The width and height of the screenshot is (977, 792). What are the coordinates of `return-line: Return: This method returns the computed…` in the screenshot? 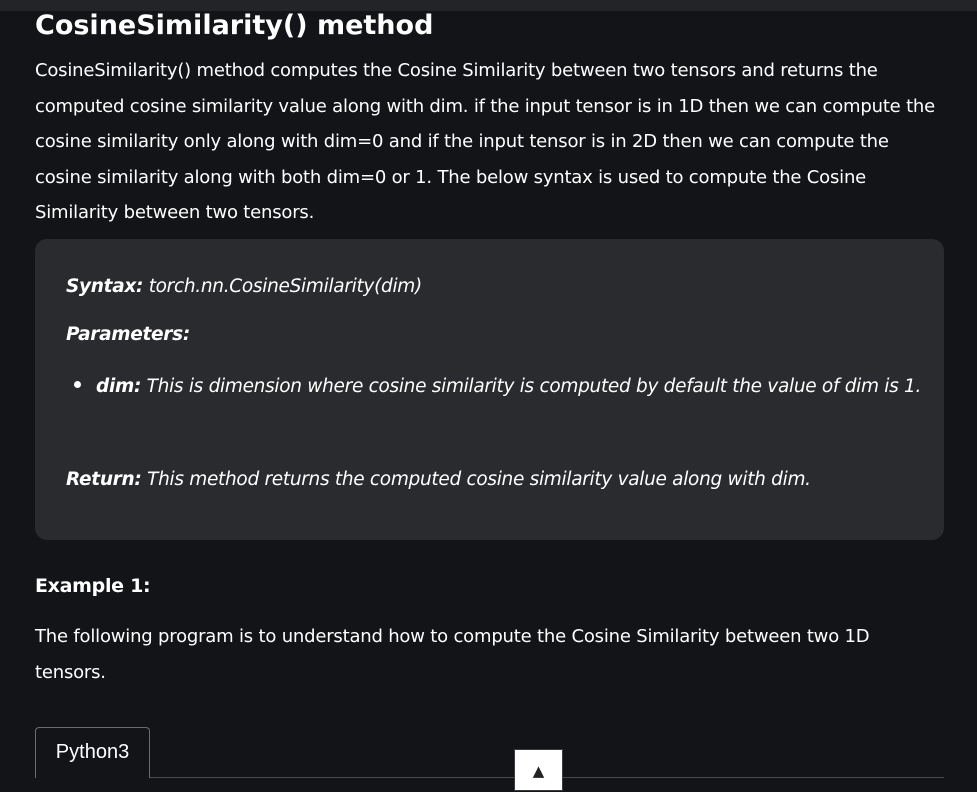 It's located at (438, 480).